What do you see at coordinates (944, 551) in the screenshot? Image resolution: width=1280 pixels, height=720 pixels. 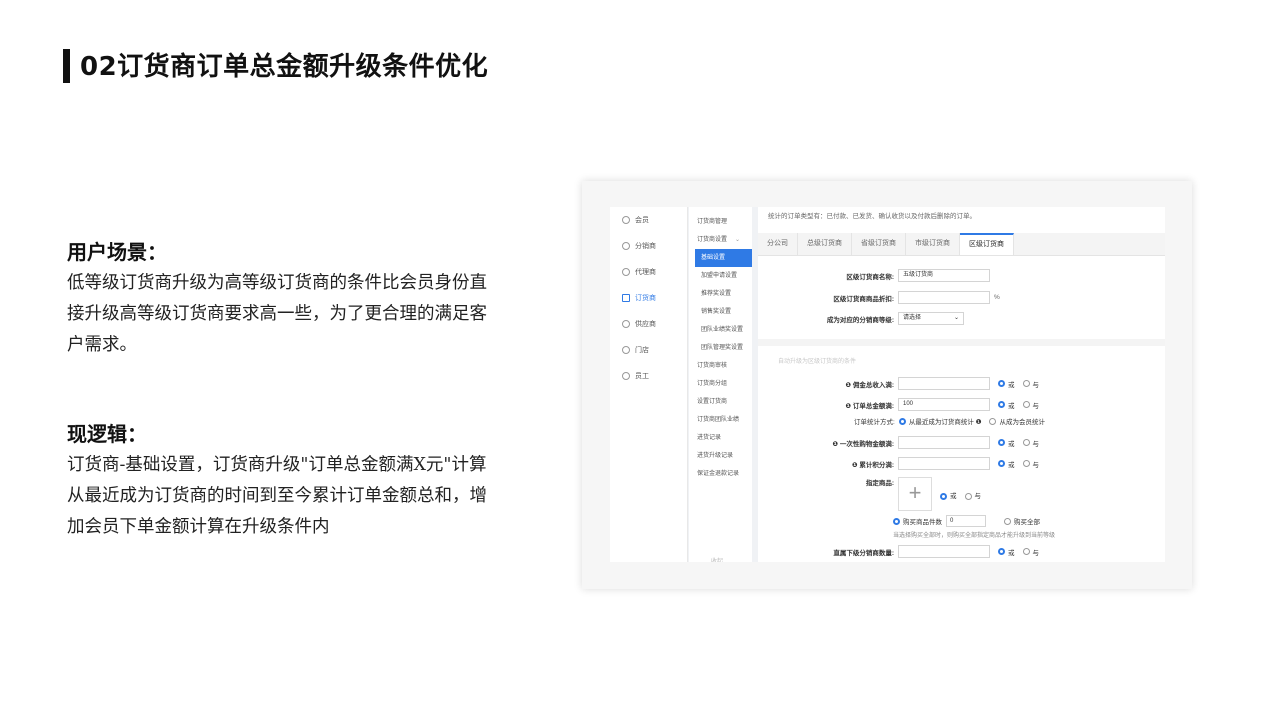 I see `direct-input` at bounding box center [944, 551].